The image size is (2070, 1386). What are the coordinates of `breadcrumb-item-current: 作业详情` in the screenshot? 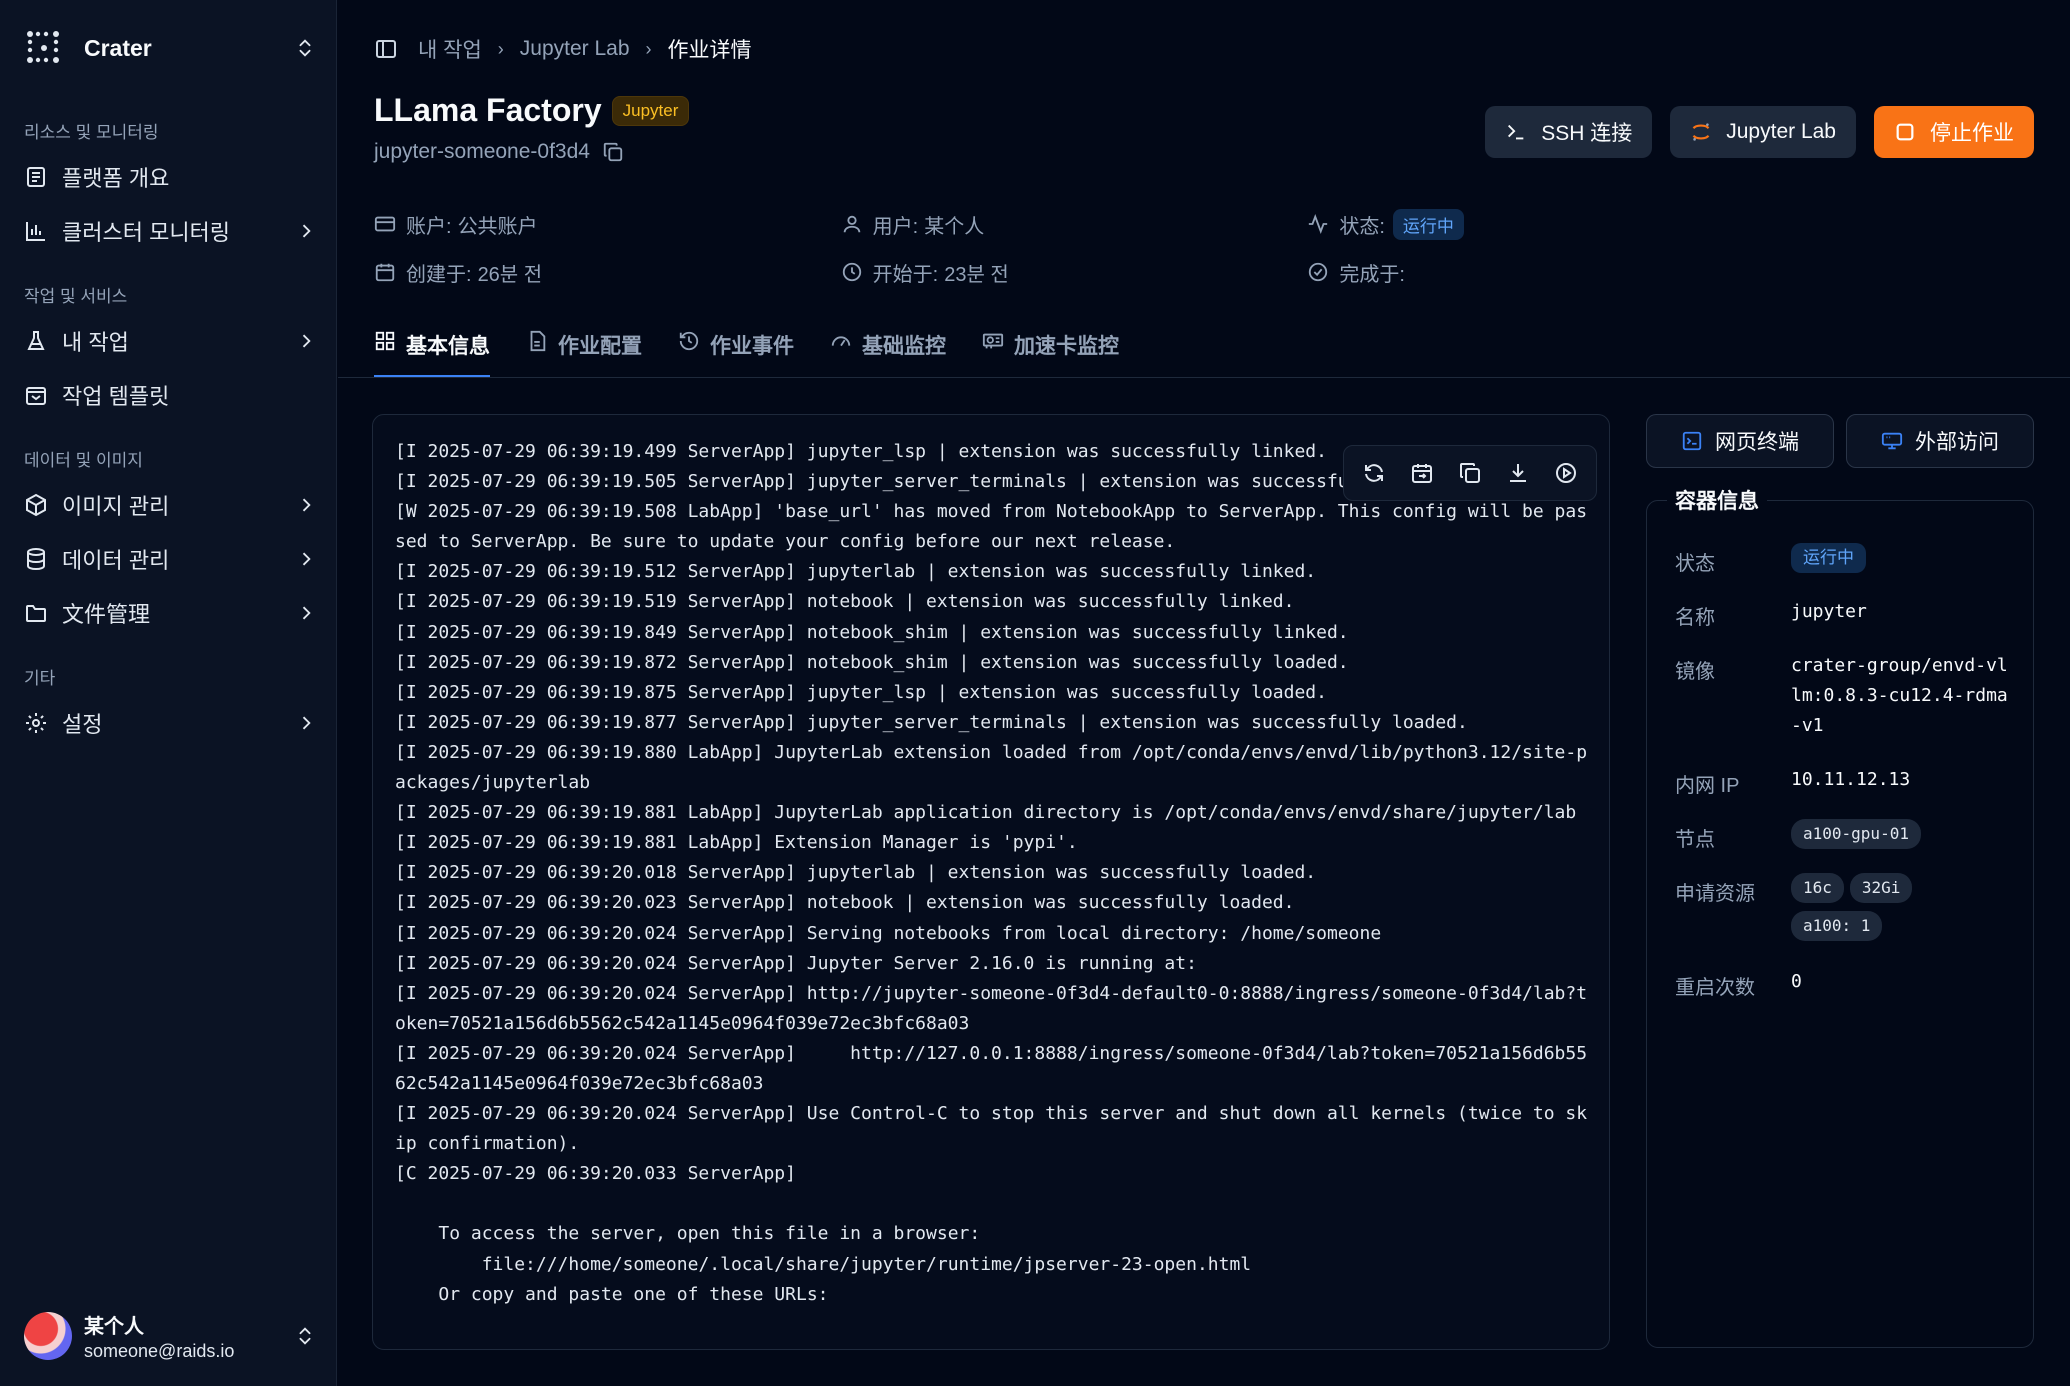 It's located at (709, 50).